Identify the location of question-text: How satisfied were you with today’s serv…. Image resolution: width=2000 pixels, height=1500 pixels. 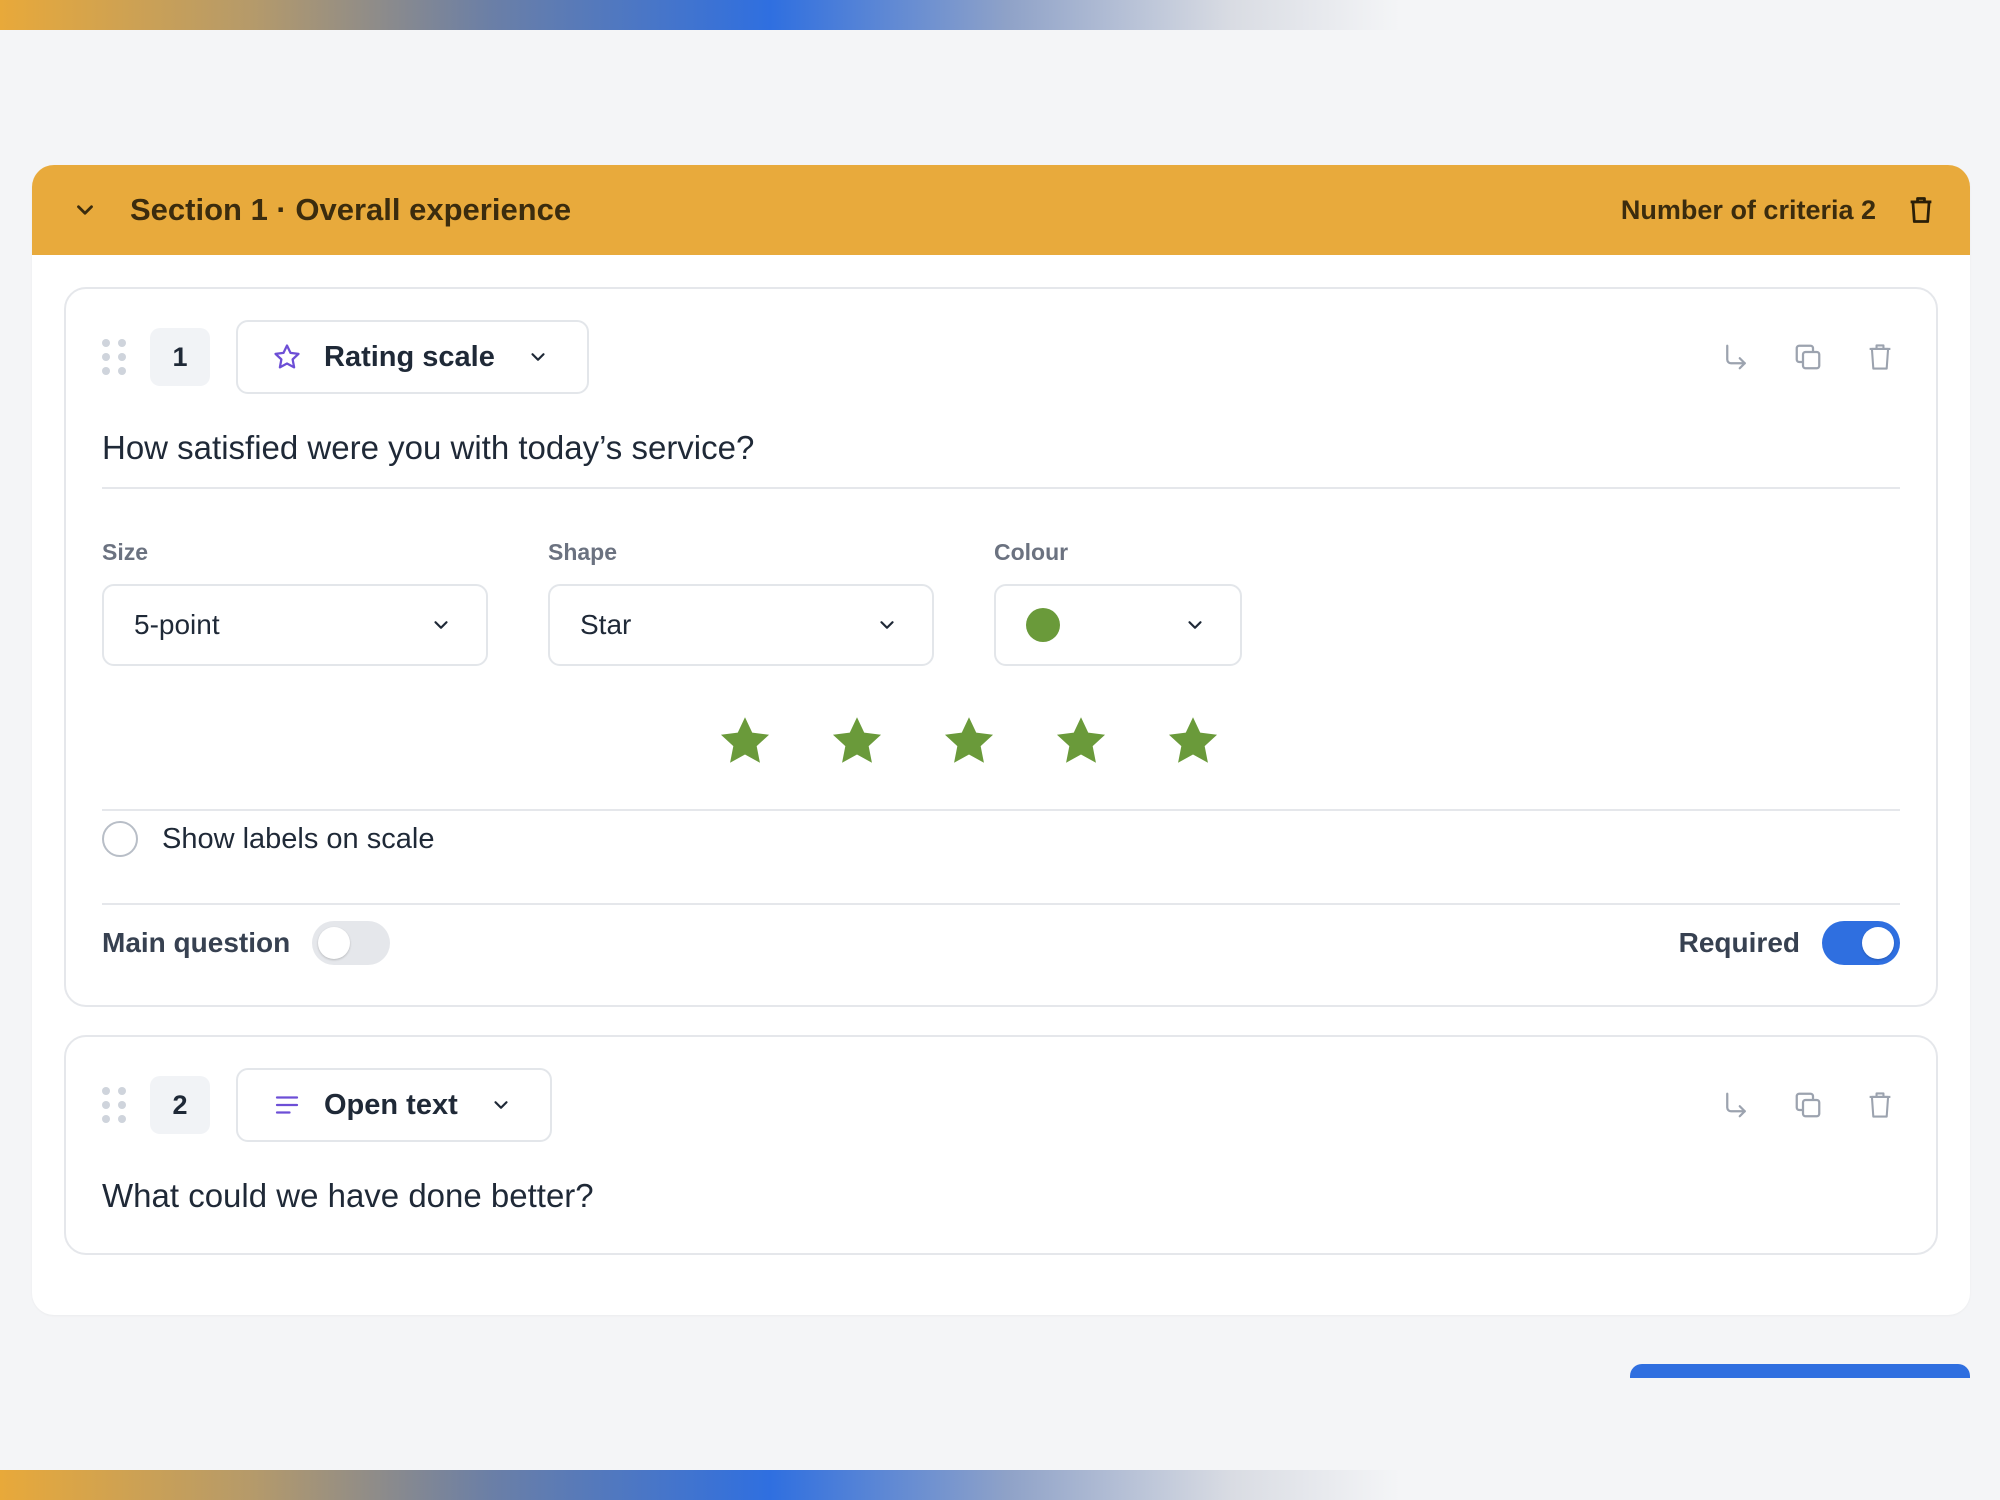
(1001, 459).